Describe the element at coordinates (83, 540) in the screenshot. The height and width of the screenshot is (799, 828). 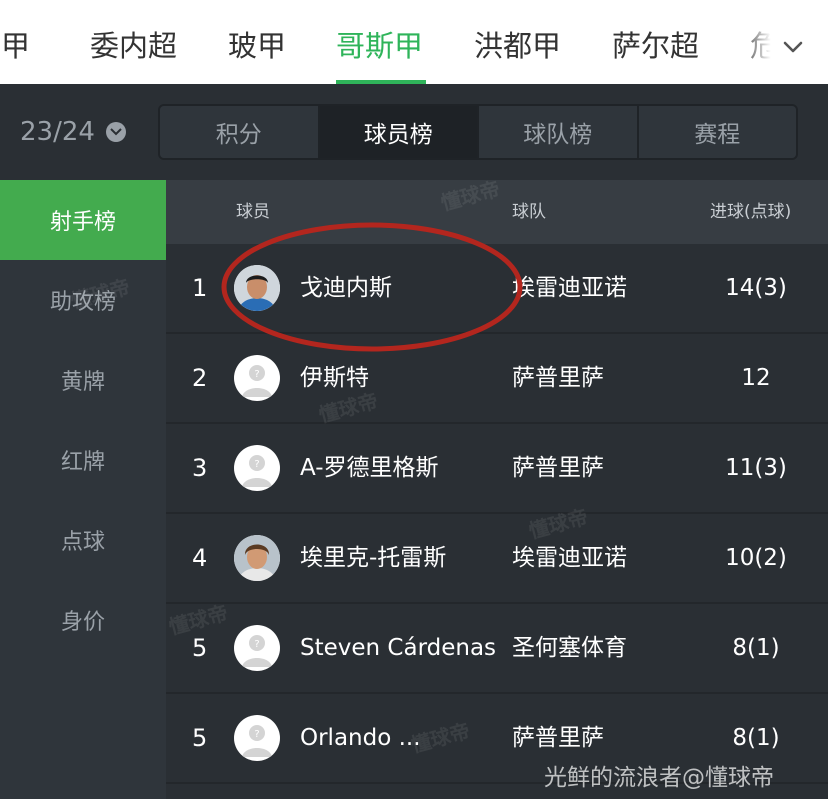
I see `sidebar-item-penalties: 点球` at that location.